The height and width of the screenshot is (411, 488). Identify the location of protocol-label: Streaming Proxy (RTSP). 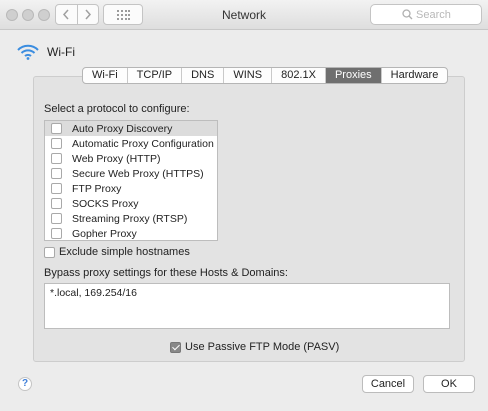
(130, 218).